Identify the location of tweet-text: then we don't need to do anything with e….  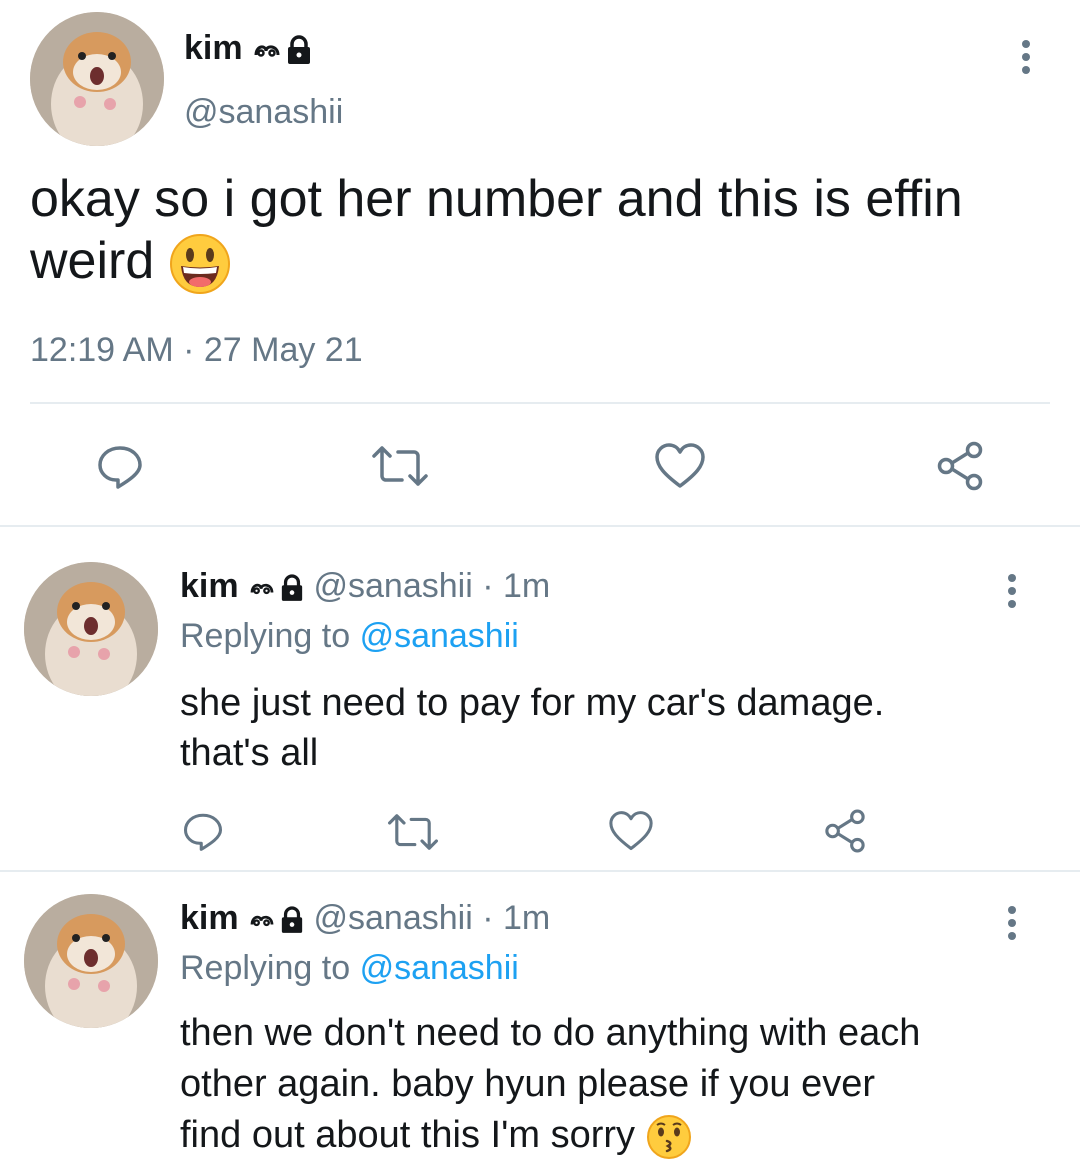
(615, 1084).